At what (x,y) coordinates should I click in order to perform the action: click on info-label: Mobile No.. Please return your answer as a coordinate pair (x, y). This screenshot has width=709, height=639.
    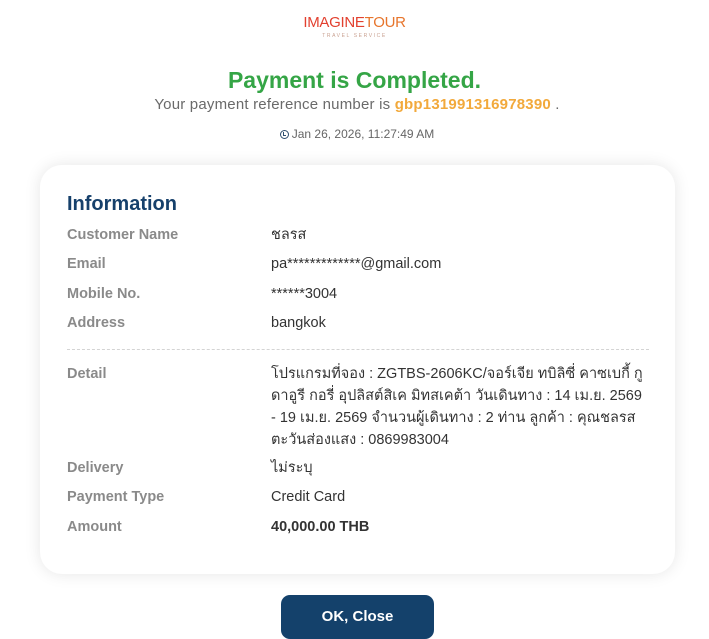
    Looking at the image, I should click on (104, 294).